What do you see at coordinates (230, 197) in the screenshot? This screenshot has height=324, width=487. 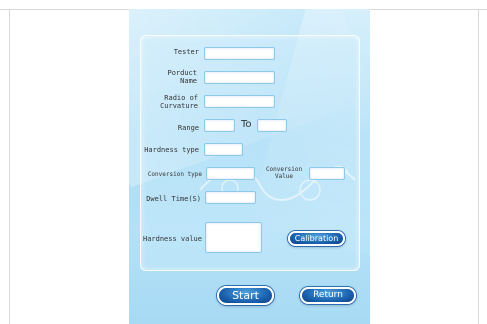 I see `dwell-time-field` at bounding box center [230, 197].